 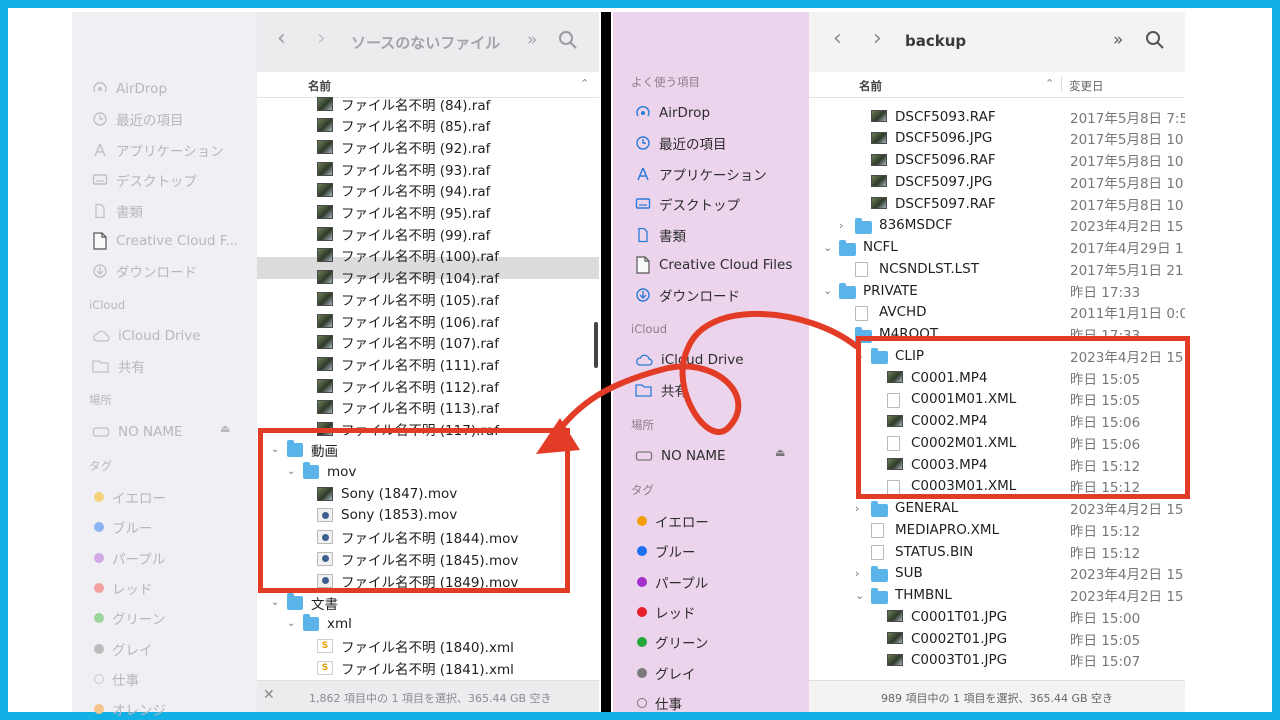 I want to click on annotation-arrow, so click(x=697, y=382).